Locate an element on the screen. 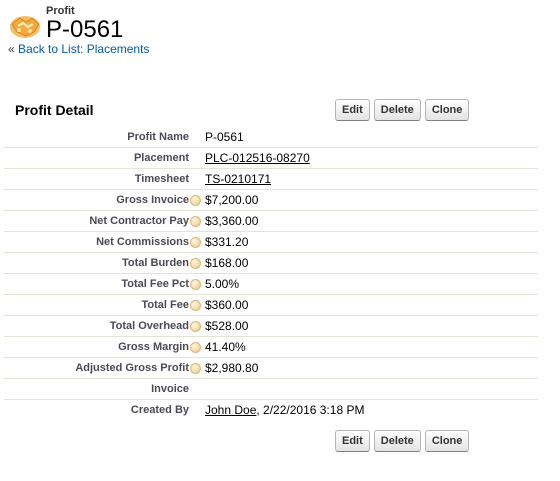  field-value: $7,200.00 is located at coordinates (232, 200).